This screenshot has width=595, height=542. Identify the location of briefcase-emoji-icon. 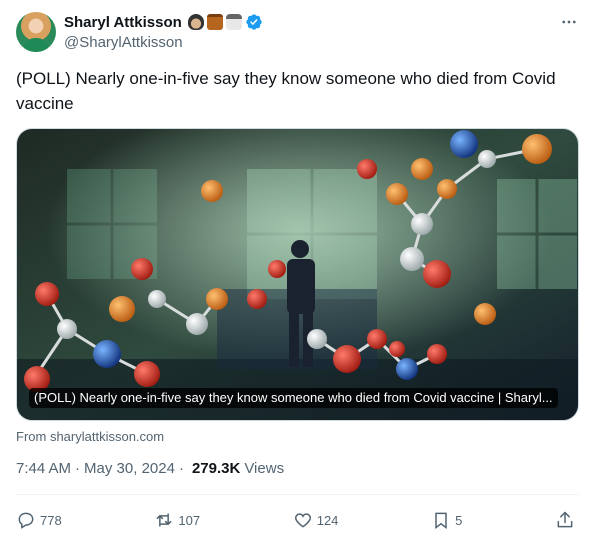
(214, 22).